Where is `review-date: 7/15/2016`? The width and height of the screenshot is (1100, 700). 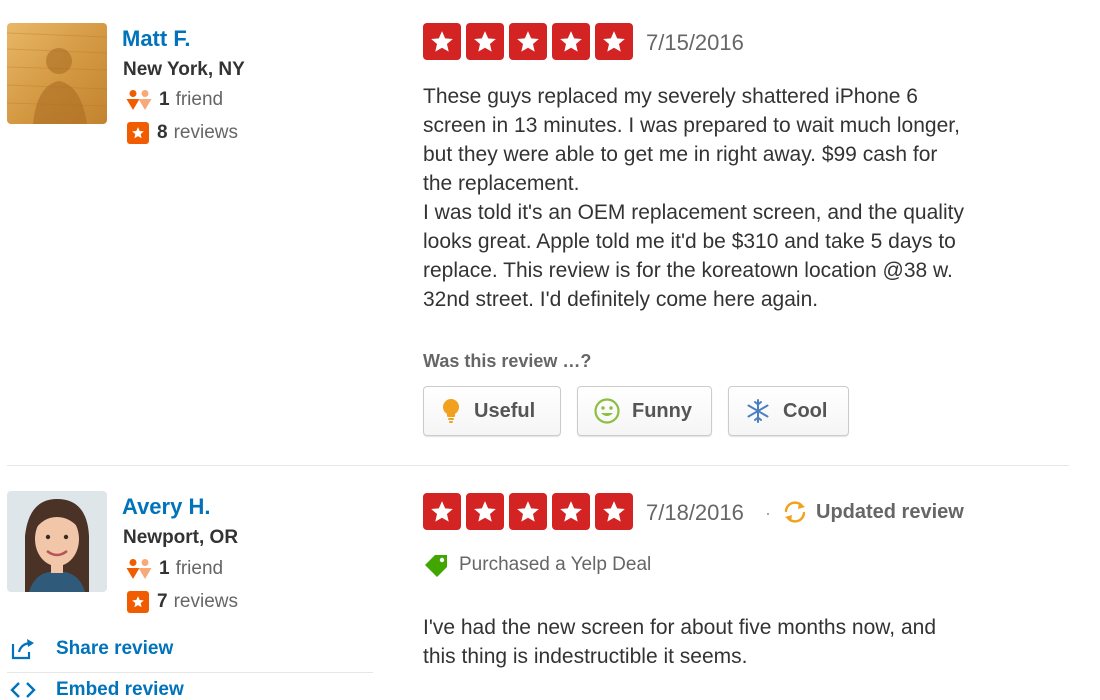
review-date: 7/15/2016 is located at coordinates (695, 42).